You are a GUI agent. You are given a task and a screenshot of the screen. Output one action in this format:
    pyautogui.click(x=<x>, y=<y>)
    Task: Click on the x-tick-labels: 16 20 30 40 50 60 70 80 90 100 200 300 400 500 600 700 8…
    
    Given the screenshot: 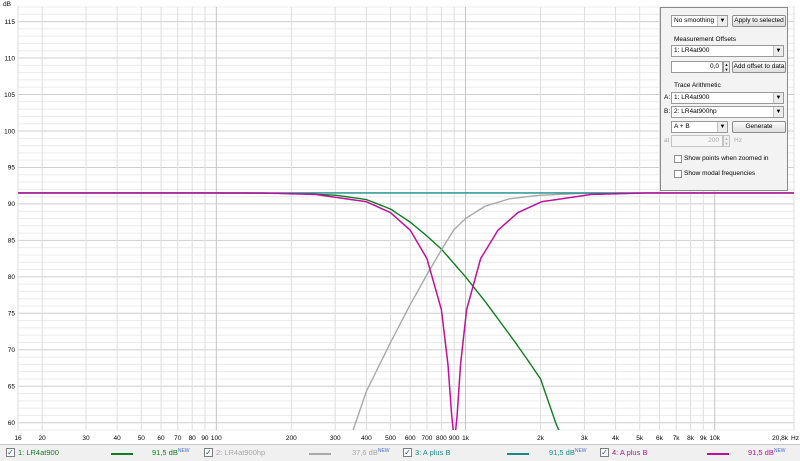 What is the action you would take?
    pyautogui.click(x=401, y=438)
    